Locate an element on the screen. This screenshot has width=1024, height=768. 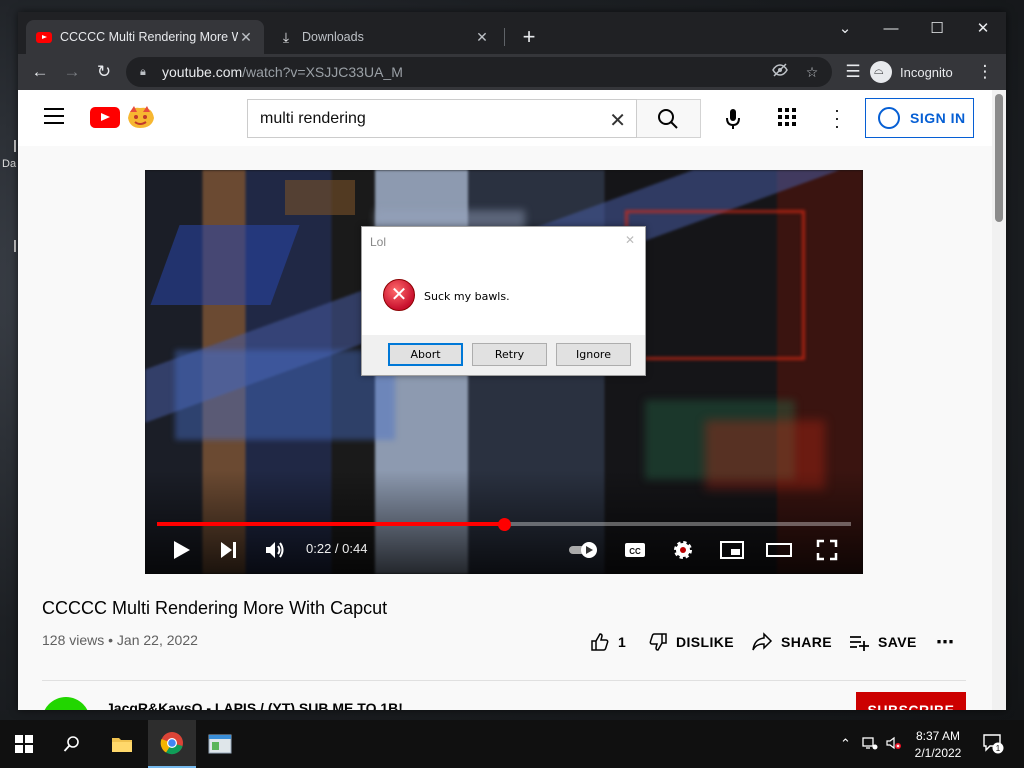
notification-icon: 1 is located at coordinates (993, 744).